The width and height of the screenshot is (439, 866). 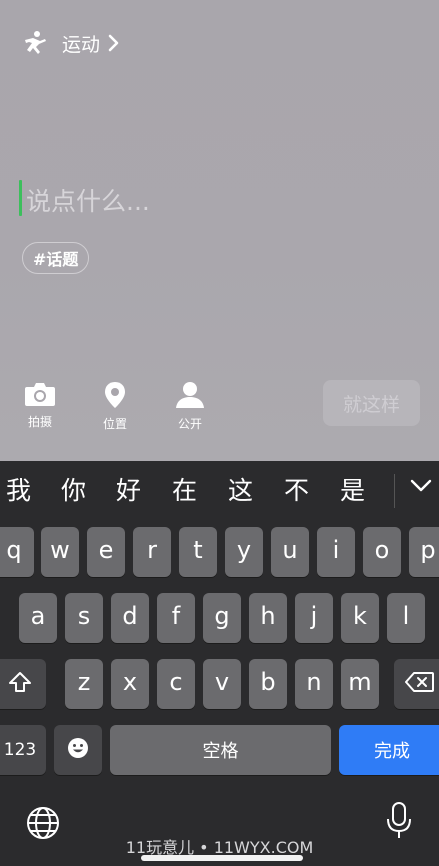 I want to click on candidate-word: 不, so click(x=296, y=489).